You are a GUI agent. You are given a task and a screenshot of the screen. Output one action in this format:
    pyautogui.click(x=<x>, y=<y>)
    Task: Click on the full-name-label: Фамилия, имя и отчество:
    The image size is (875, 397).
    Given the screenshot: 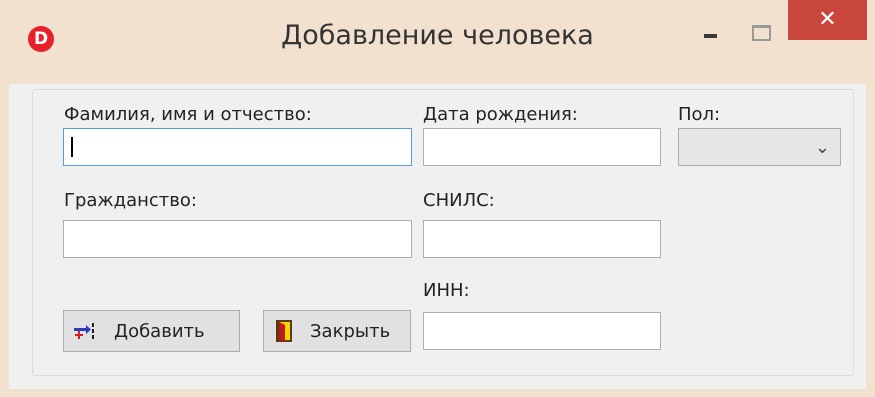 What is the action you would take?
    pyautogui.click(x=188, y=114)
    